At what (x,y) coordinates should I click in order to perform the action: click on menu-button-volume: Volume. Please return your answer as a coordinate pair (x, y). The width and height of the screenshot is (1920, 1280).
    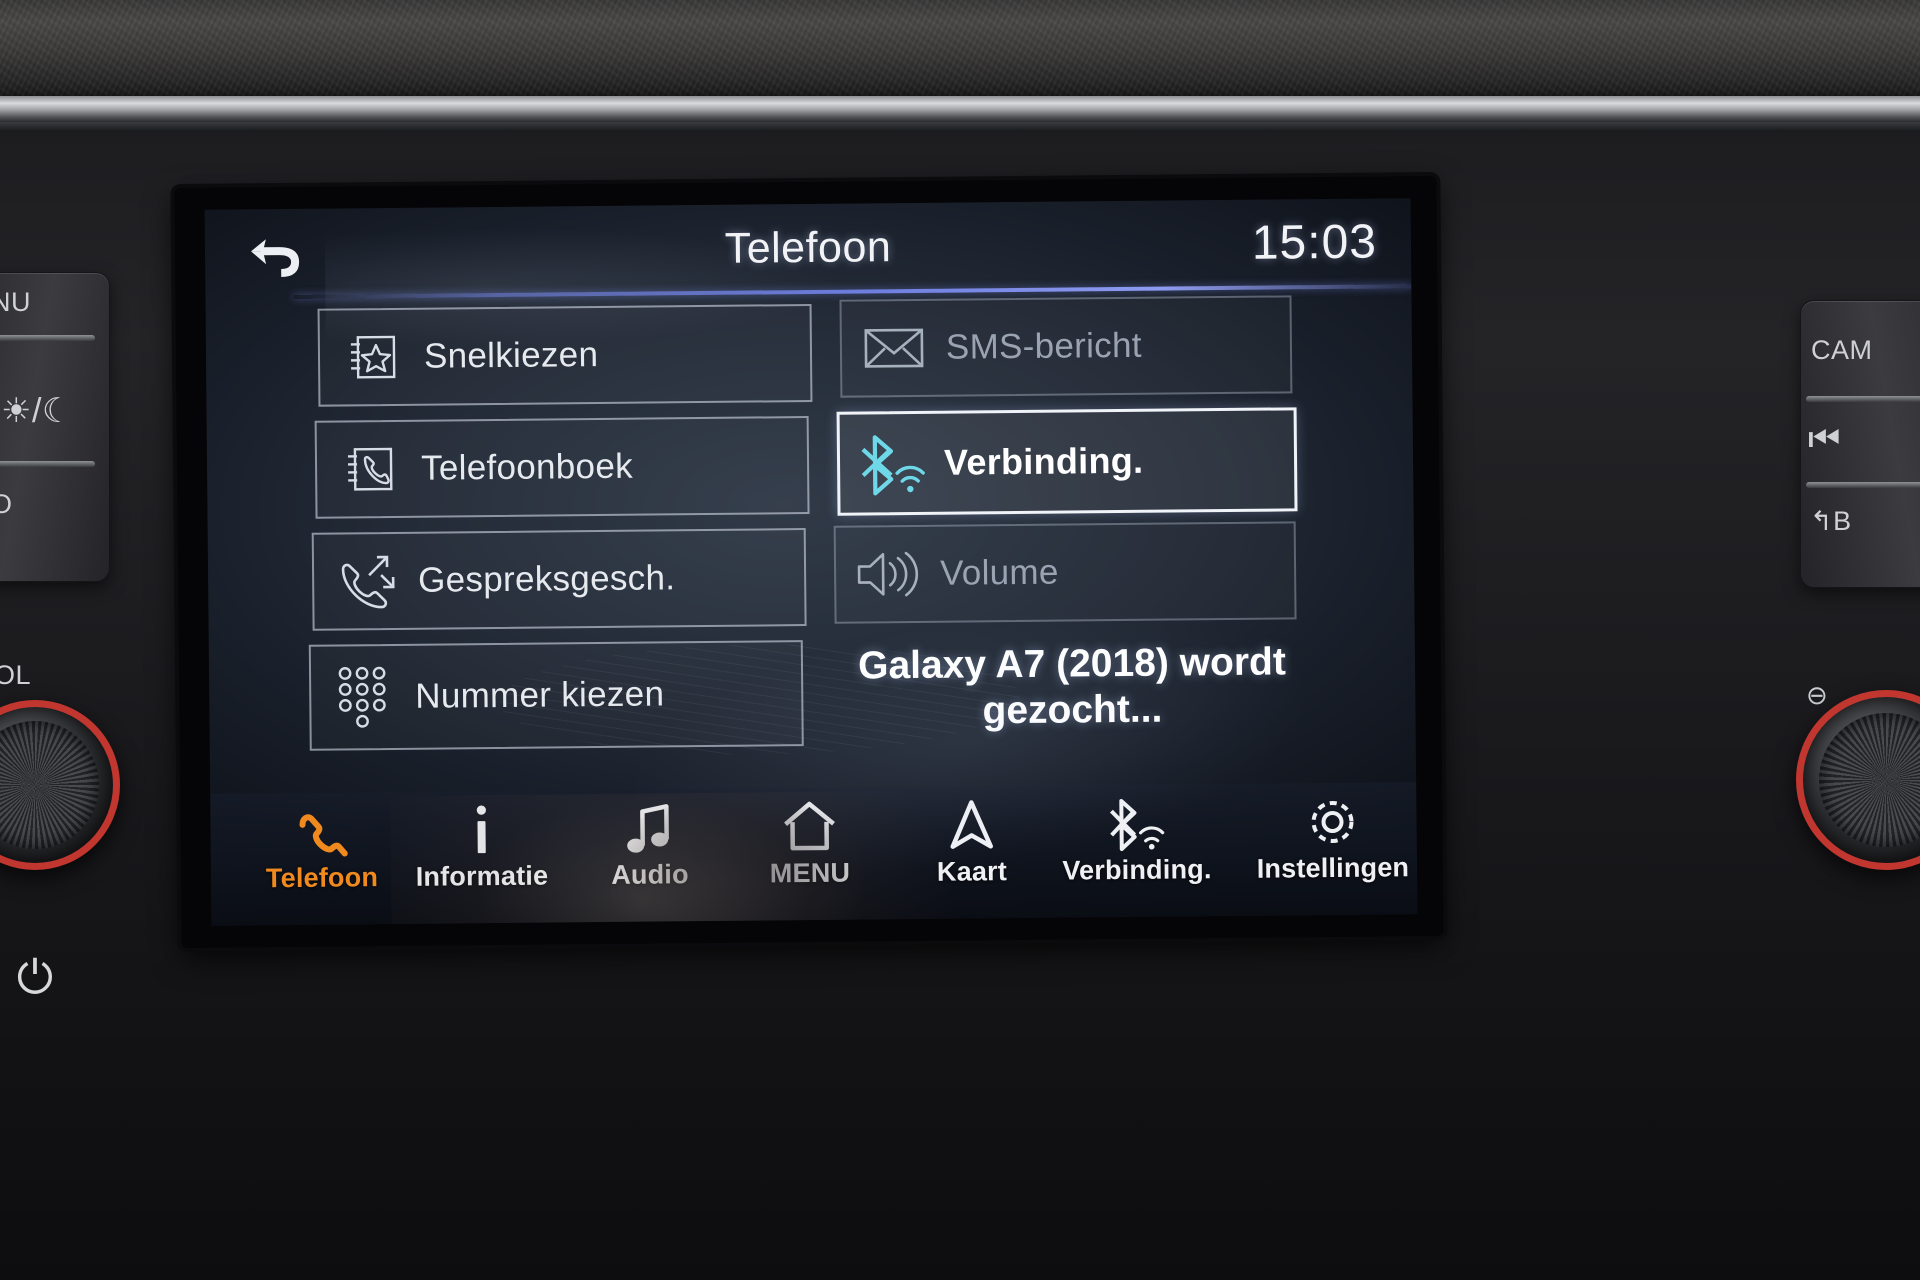
    Looking at the image, I should click on (1065, 572).